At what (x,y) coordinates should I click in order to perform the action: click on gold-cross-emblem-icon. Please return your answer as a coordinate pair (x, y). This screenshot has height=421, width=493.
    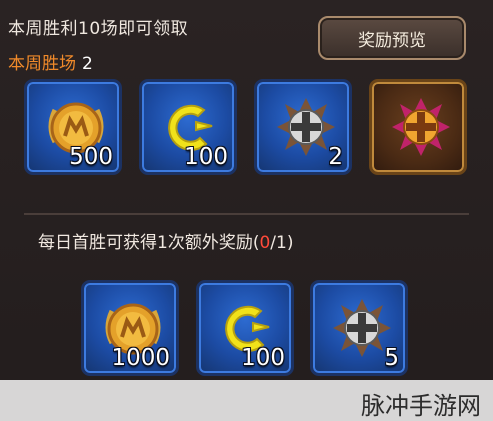
    Looking at the image, I should click on (421, 127).